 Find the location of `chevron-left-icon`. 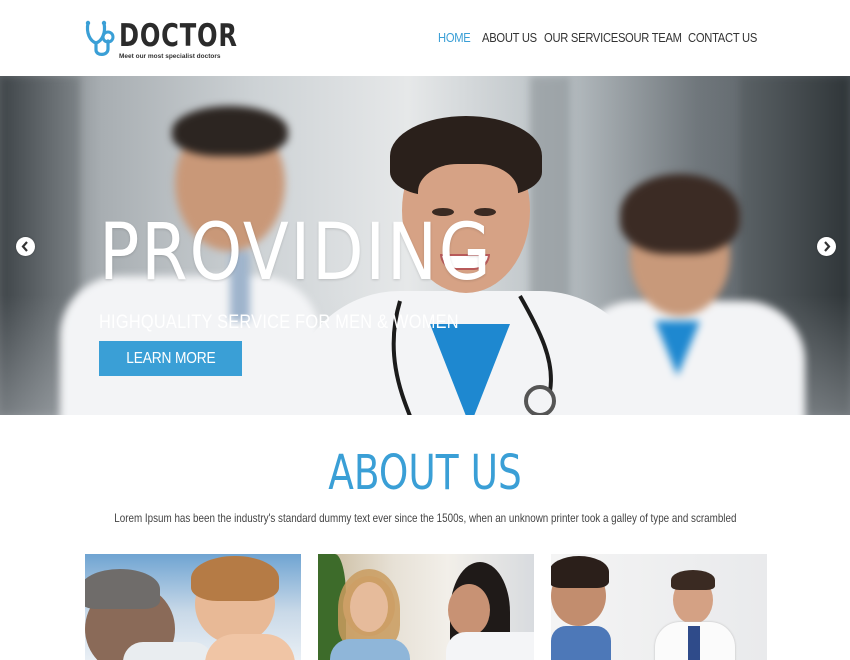

chevron-left-icon is located at coordinates (24, 246).